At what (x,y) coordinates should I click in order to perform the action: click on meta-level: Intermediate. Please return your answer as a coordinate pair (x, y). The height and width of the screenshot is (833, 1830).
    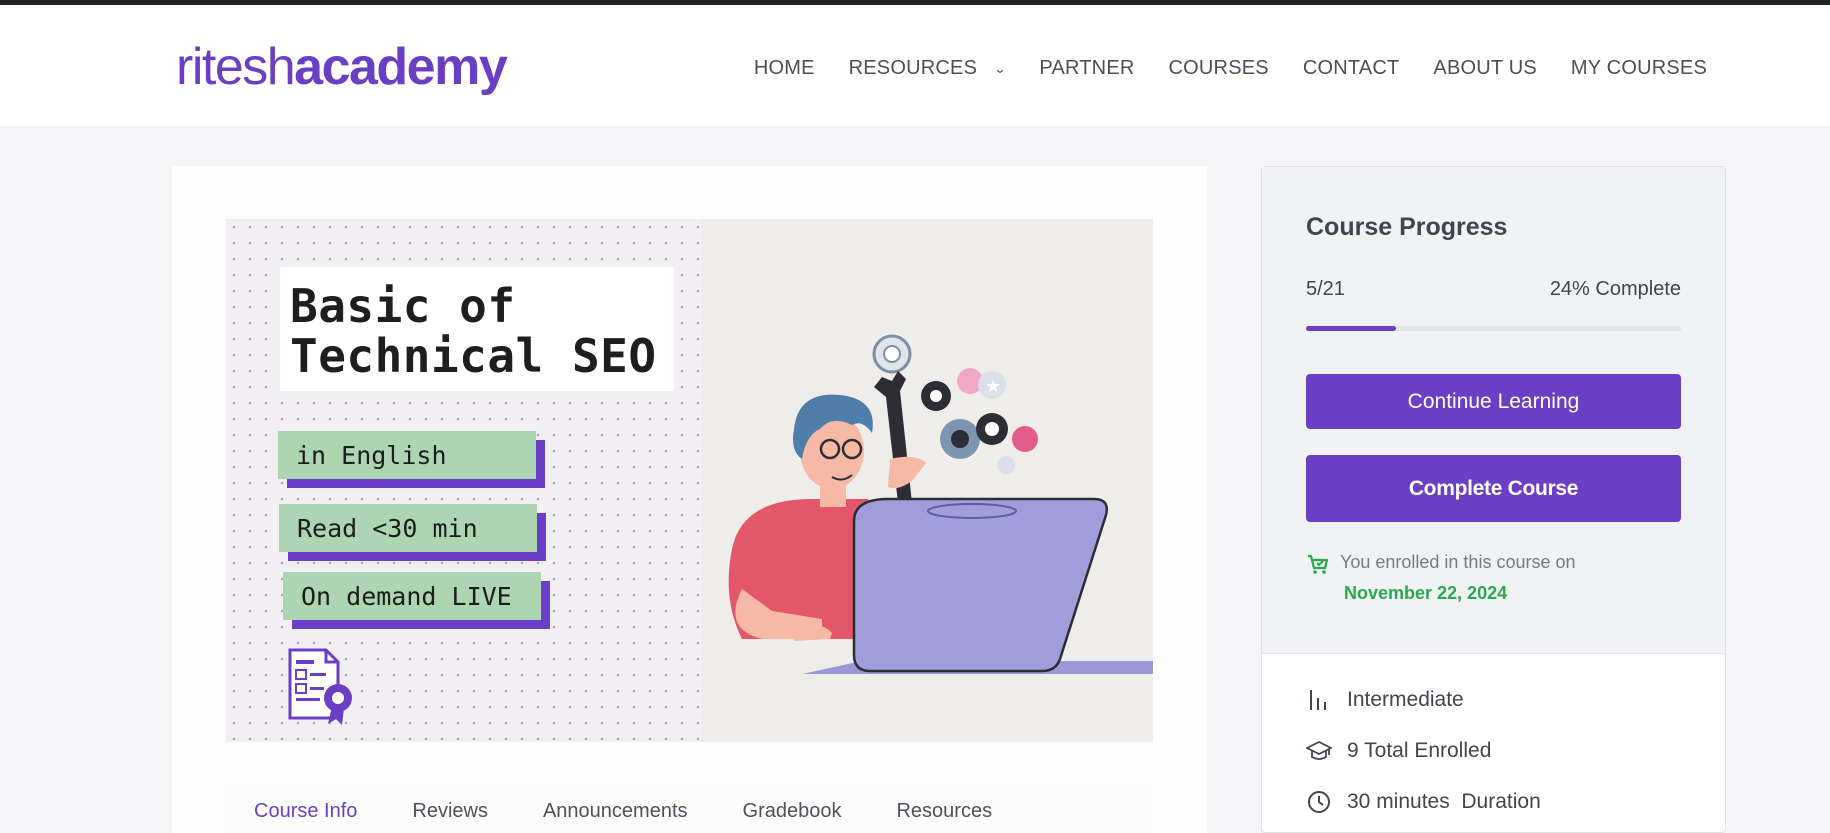
    Looking at the image, I should click on (1385, 700).